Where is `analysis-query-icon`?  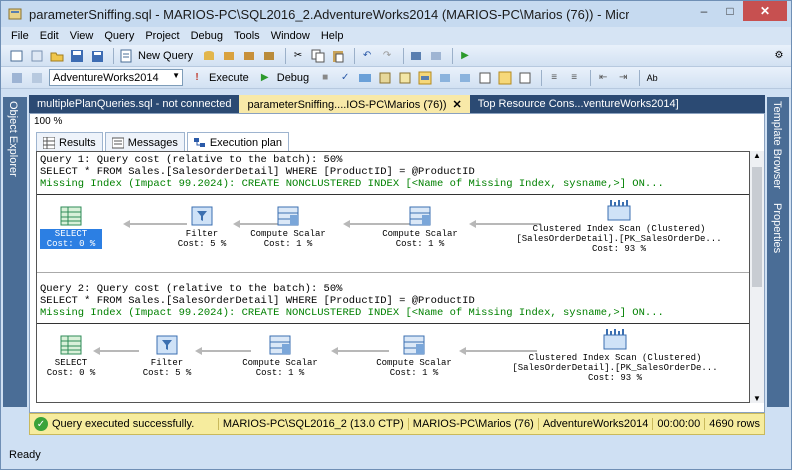 analysis-query-icon is located at coordinates (229, 56).